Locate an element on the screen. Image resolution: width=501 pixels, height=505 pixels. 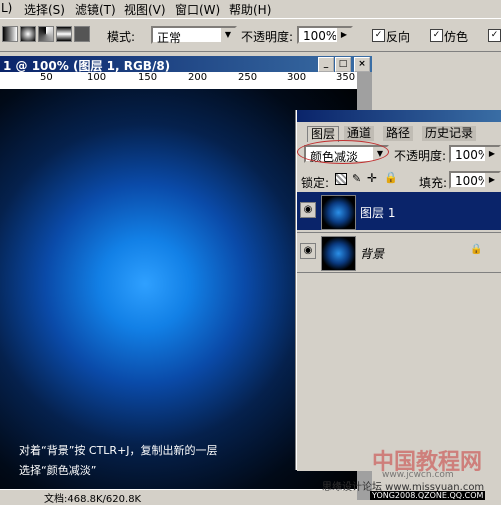
dropdown-arrow-icon: ▼ is located at coordinates (227, 35).